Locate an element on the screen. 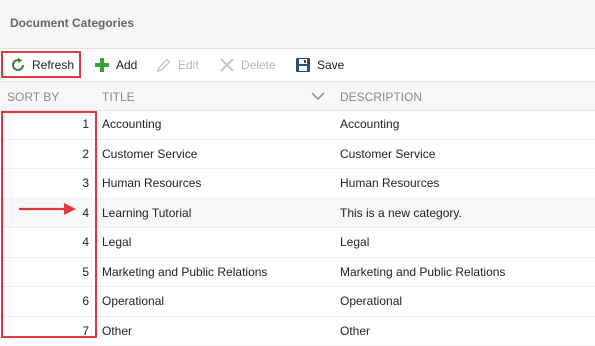 This screenshot has height=346, width=595. toolbar: Refresh Add Edit Delete is located at coordinates (297, 65).